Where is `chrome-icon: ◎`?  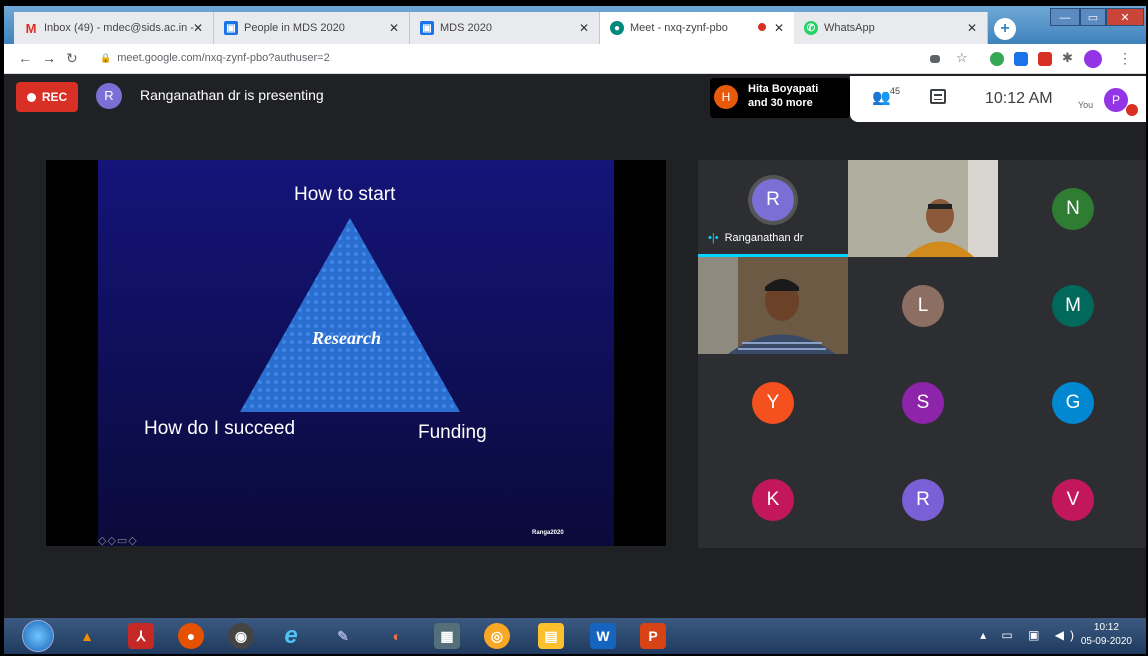
chrome-icon: ◎ is located at coordinates (497, 636).